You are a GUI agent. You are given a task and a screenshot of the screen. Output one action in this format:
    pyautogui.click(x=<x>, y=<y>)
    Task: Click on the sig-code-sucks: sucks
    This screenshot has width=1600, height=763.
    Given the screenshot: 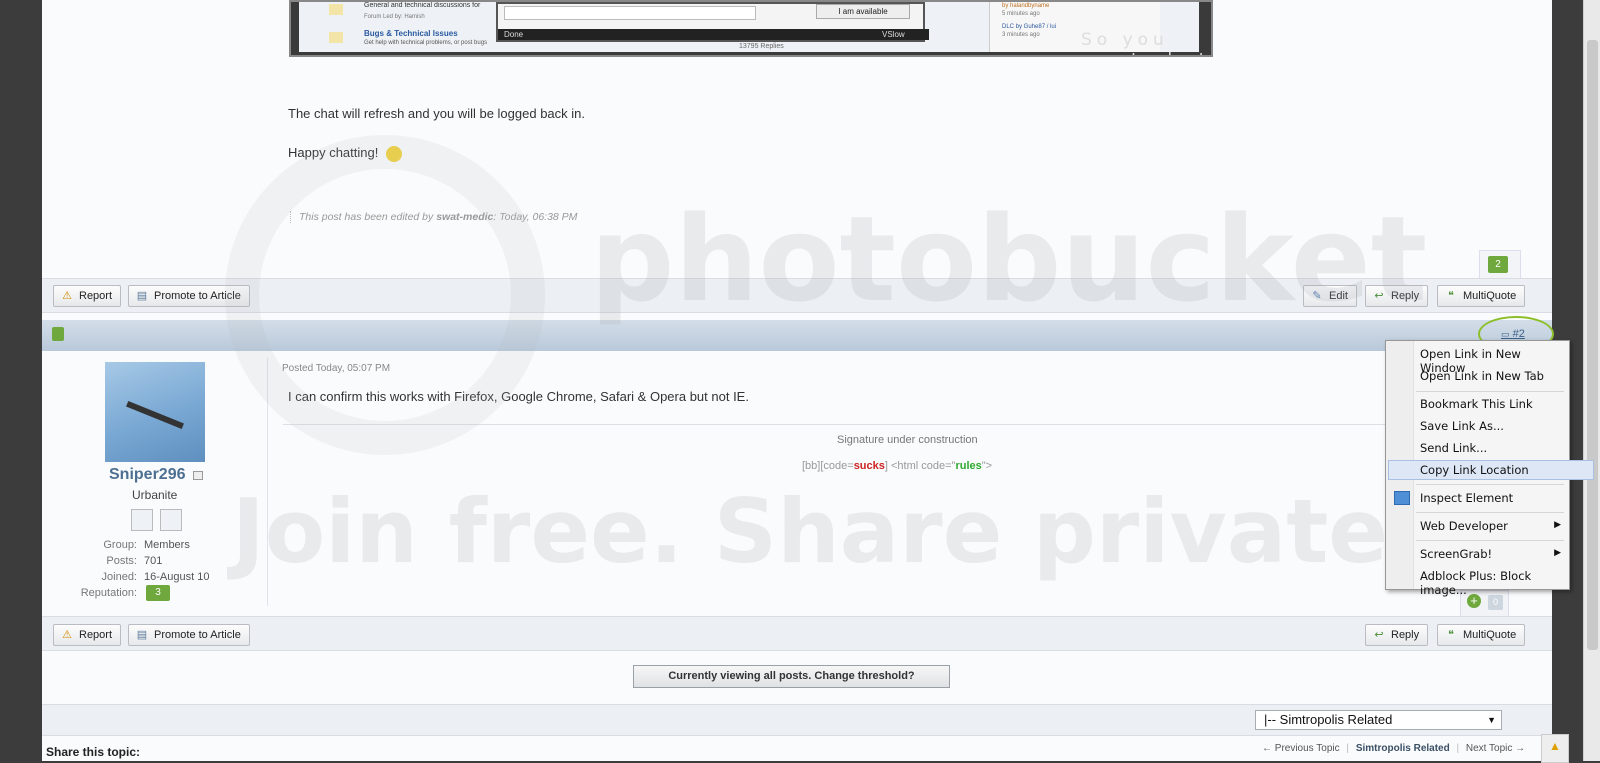 What is the action you would take?
    pyautogui.click(x=869, y=466)
    